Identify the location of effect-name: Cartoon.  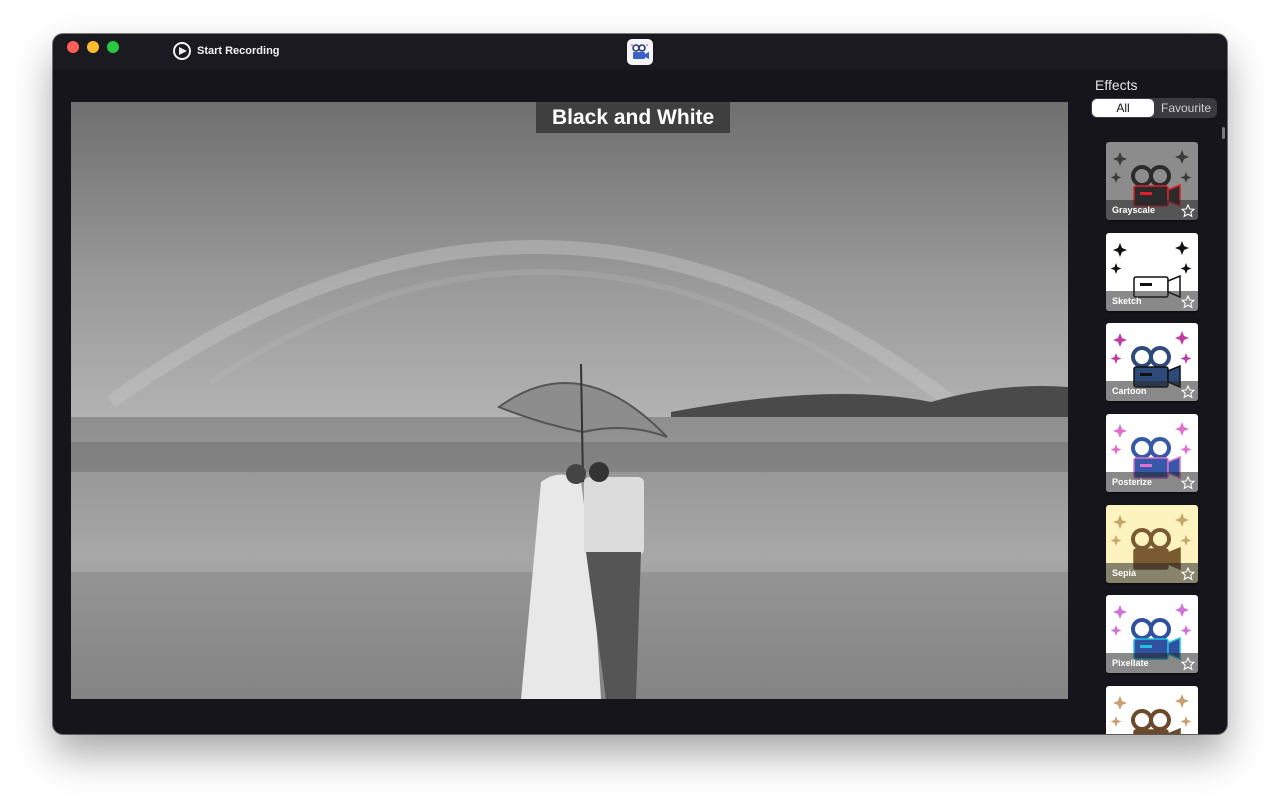
(1129, 391).